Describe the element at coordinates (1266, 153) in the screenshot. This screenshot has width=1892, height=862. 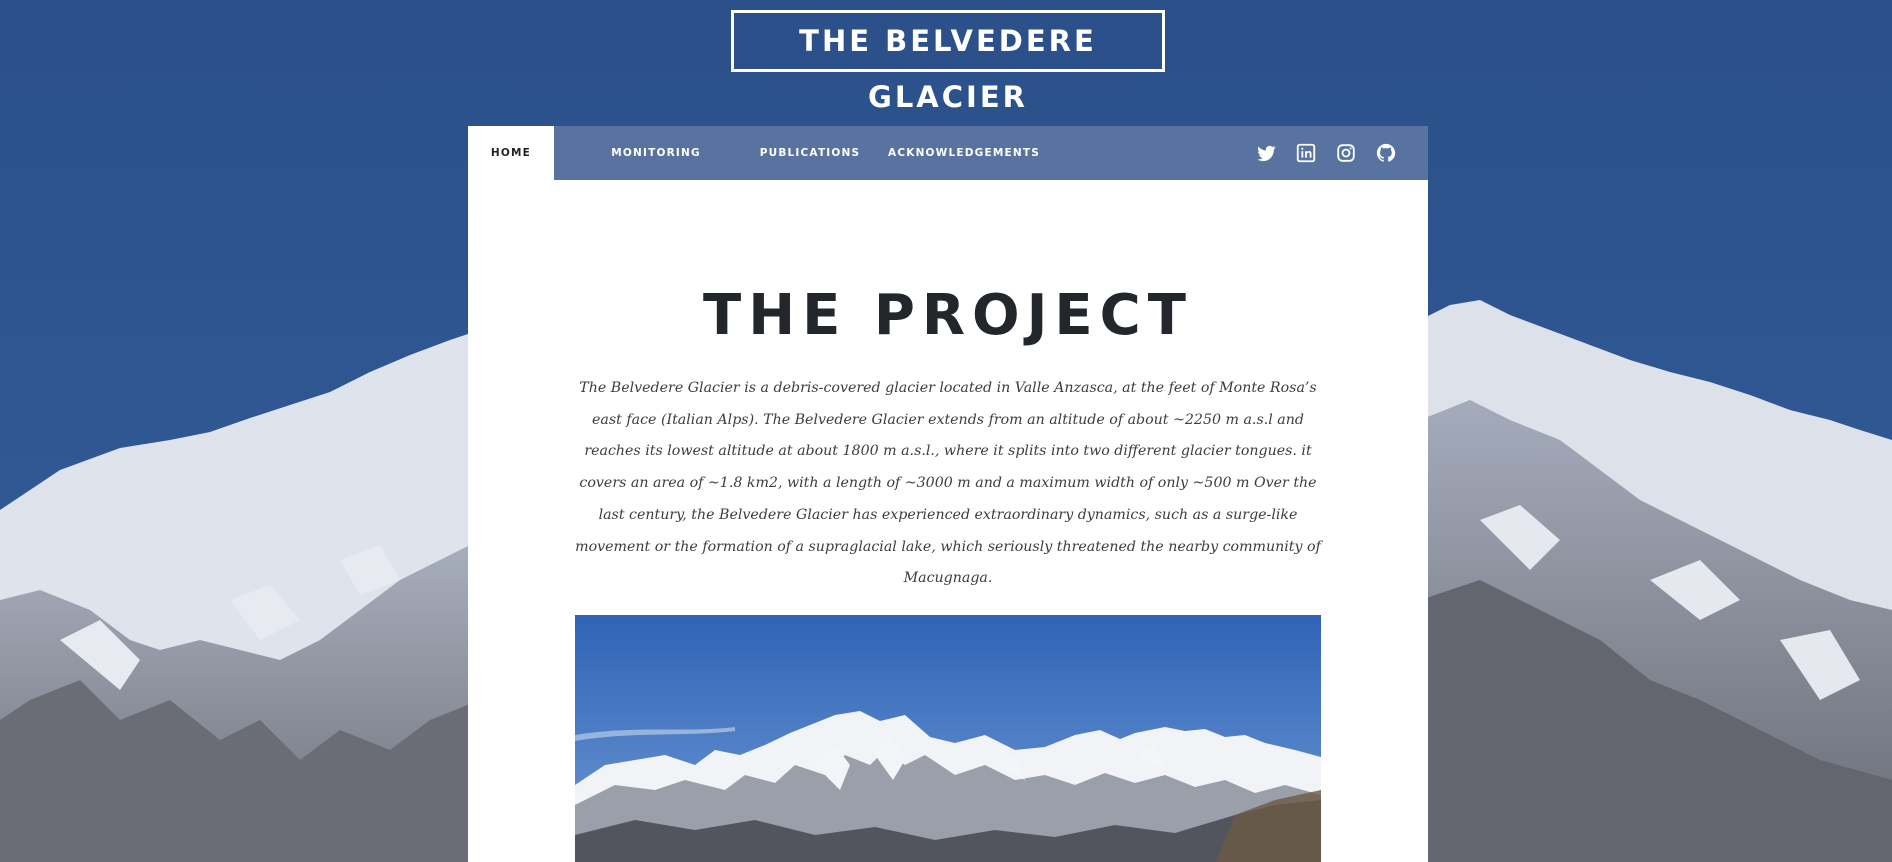
I see `twitter-icon` at that location.